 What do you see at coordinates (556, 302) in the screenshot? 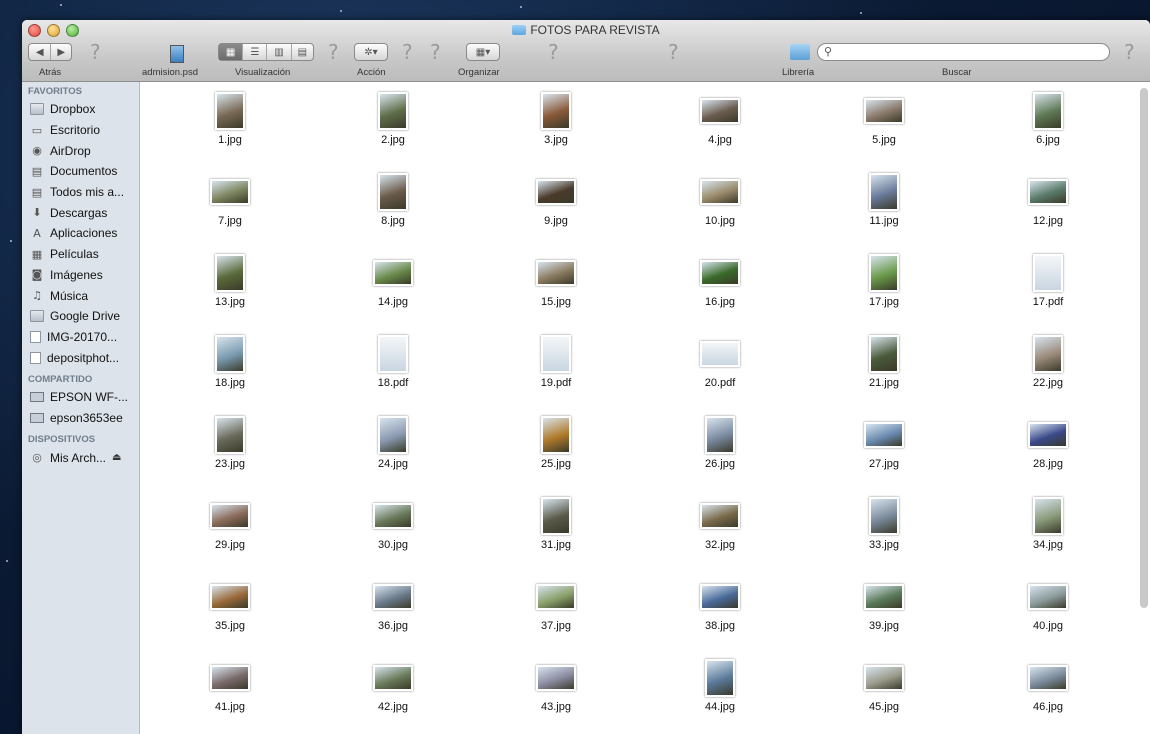
I see `file-name: 15.jpg` at bounding box center [556, 302].